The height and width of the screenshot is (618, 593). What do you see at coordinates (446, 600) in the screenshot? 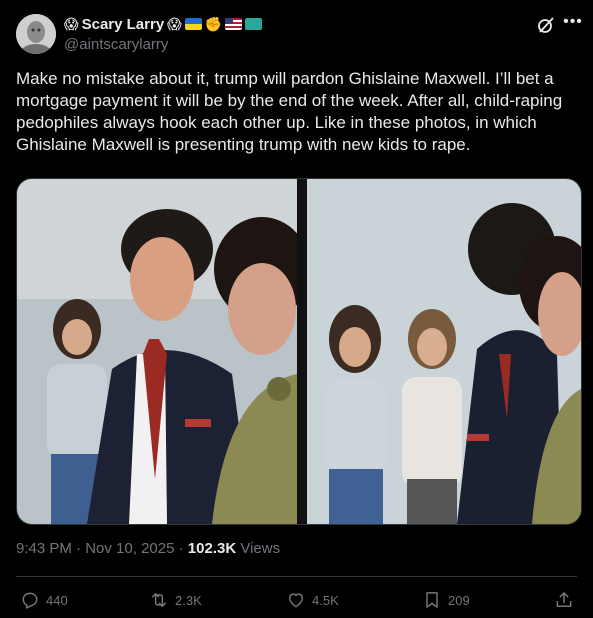
I see `bookmark-button: 209` at bounding box center [446, 600].